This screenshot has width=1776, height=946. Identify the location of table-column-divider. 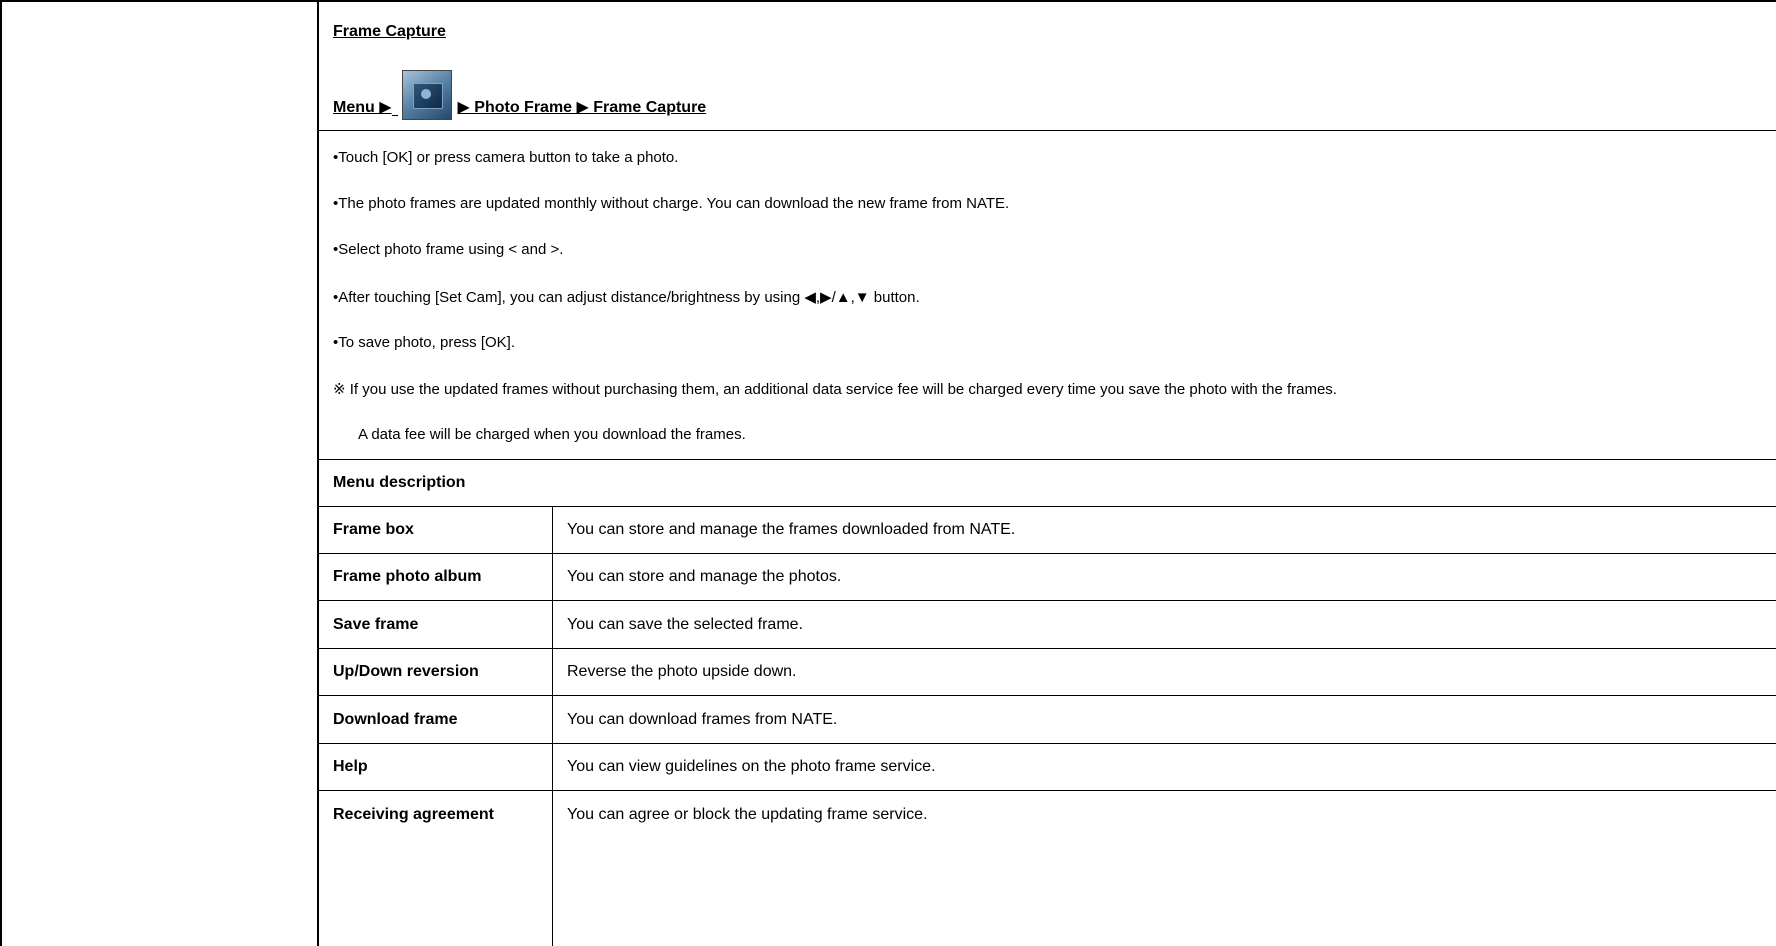
(552, 726).